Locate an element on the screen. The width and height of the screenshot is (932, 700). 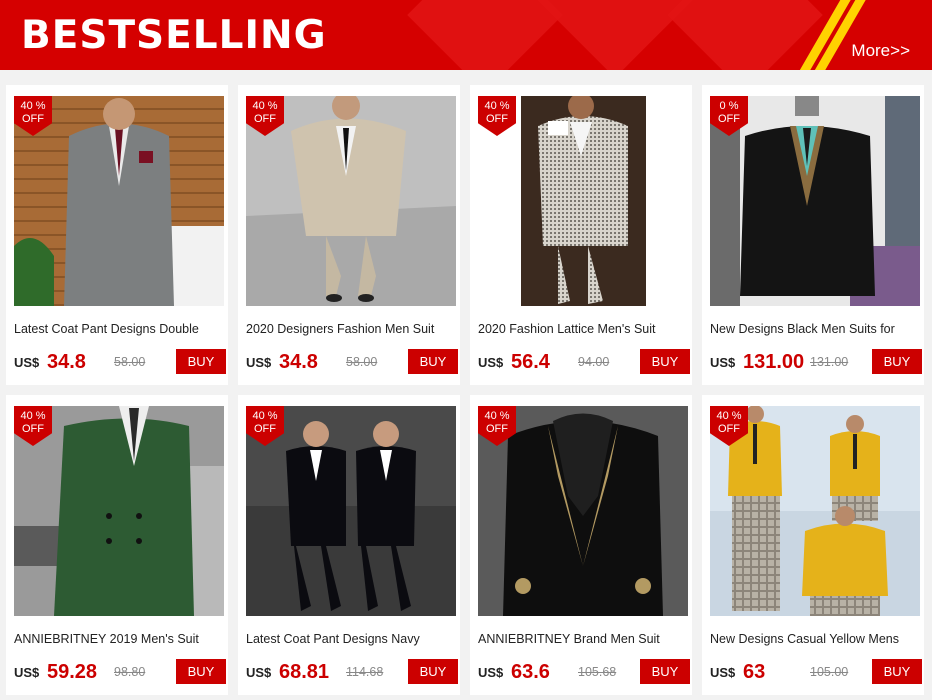
sale-price: 59.28 is located at coordinates (72, 672).